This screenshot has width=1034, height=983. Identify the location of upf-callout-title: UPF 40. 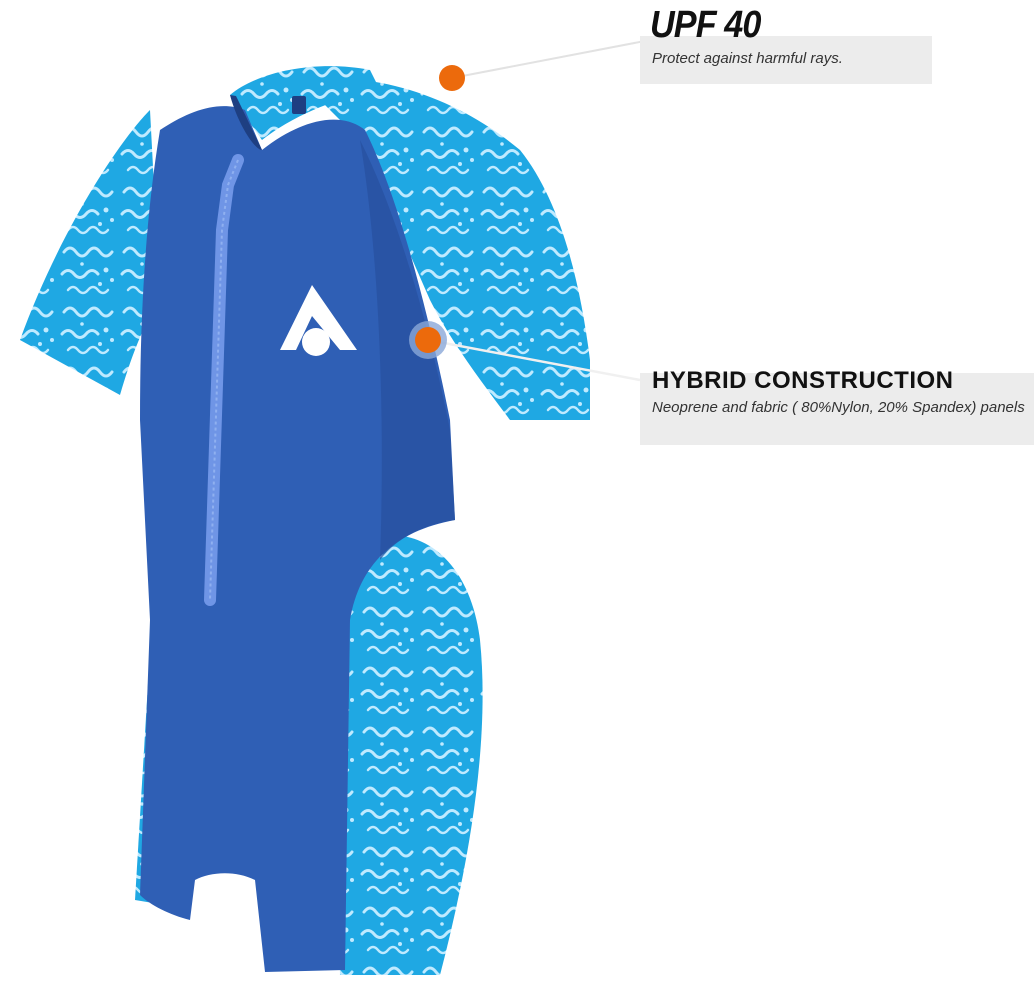
(705, 25).